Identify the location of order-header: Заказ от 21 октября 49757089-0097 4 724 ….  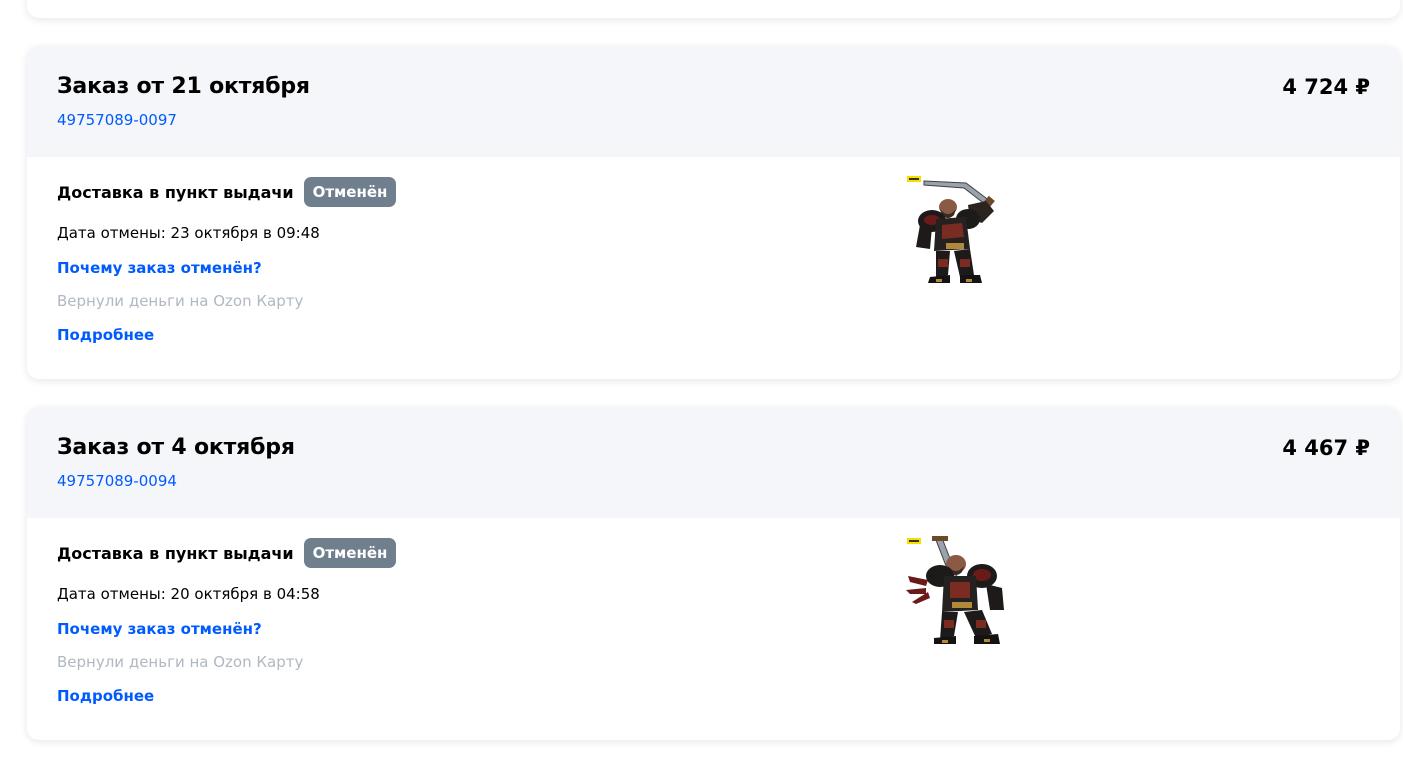
(713, 101).